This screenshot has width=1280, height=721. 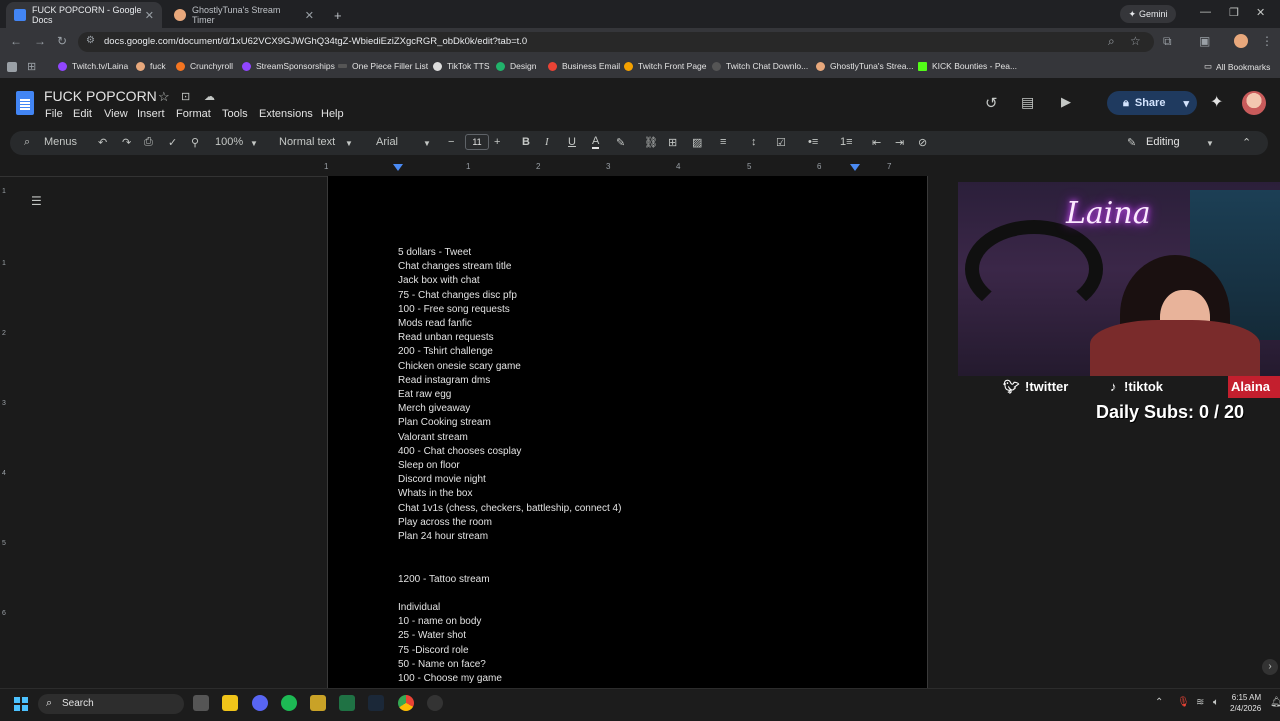 What do you see at coordinates (516, 66) in the screenshot?
I see `bookmark-item: Design` at bounding box center [516, 66].